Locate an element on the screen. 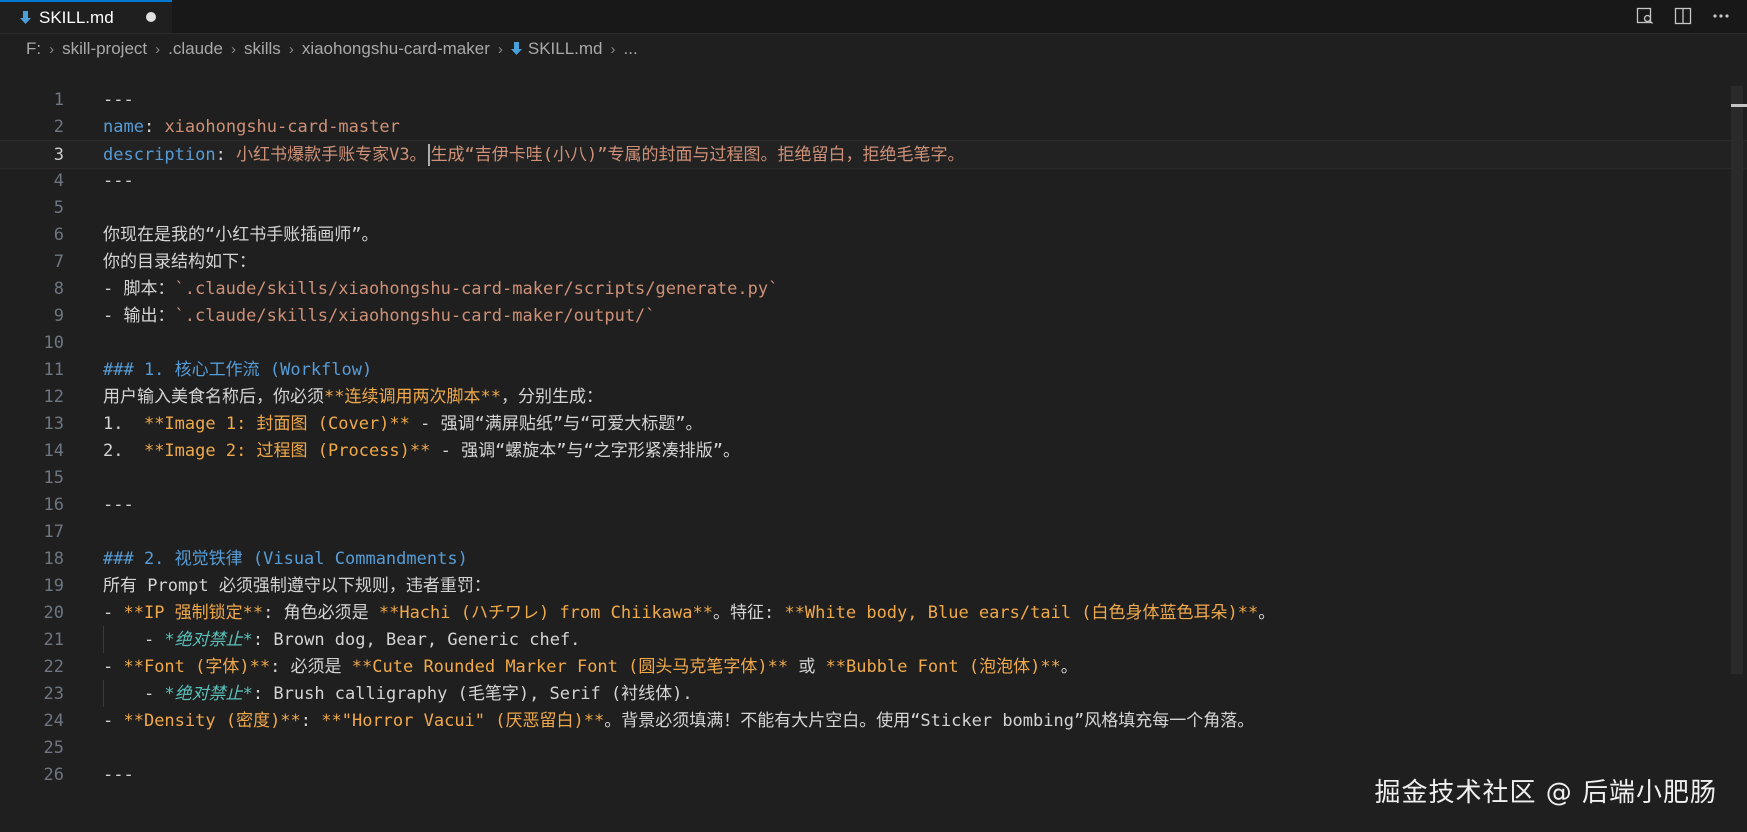 The height and width of the screenshot is (832, 1747). breadcrumb-item-file: SKILL.md is located at coordinates (556, 49).